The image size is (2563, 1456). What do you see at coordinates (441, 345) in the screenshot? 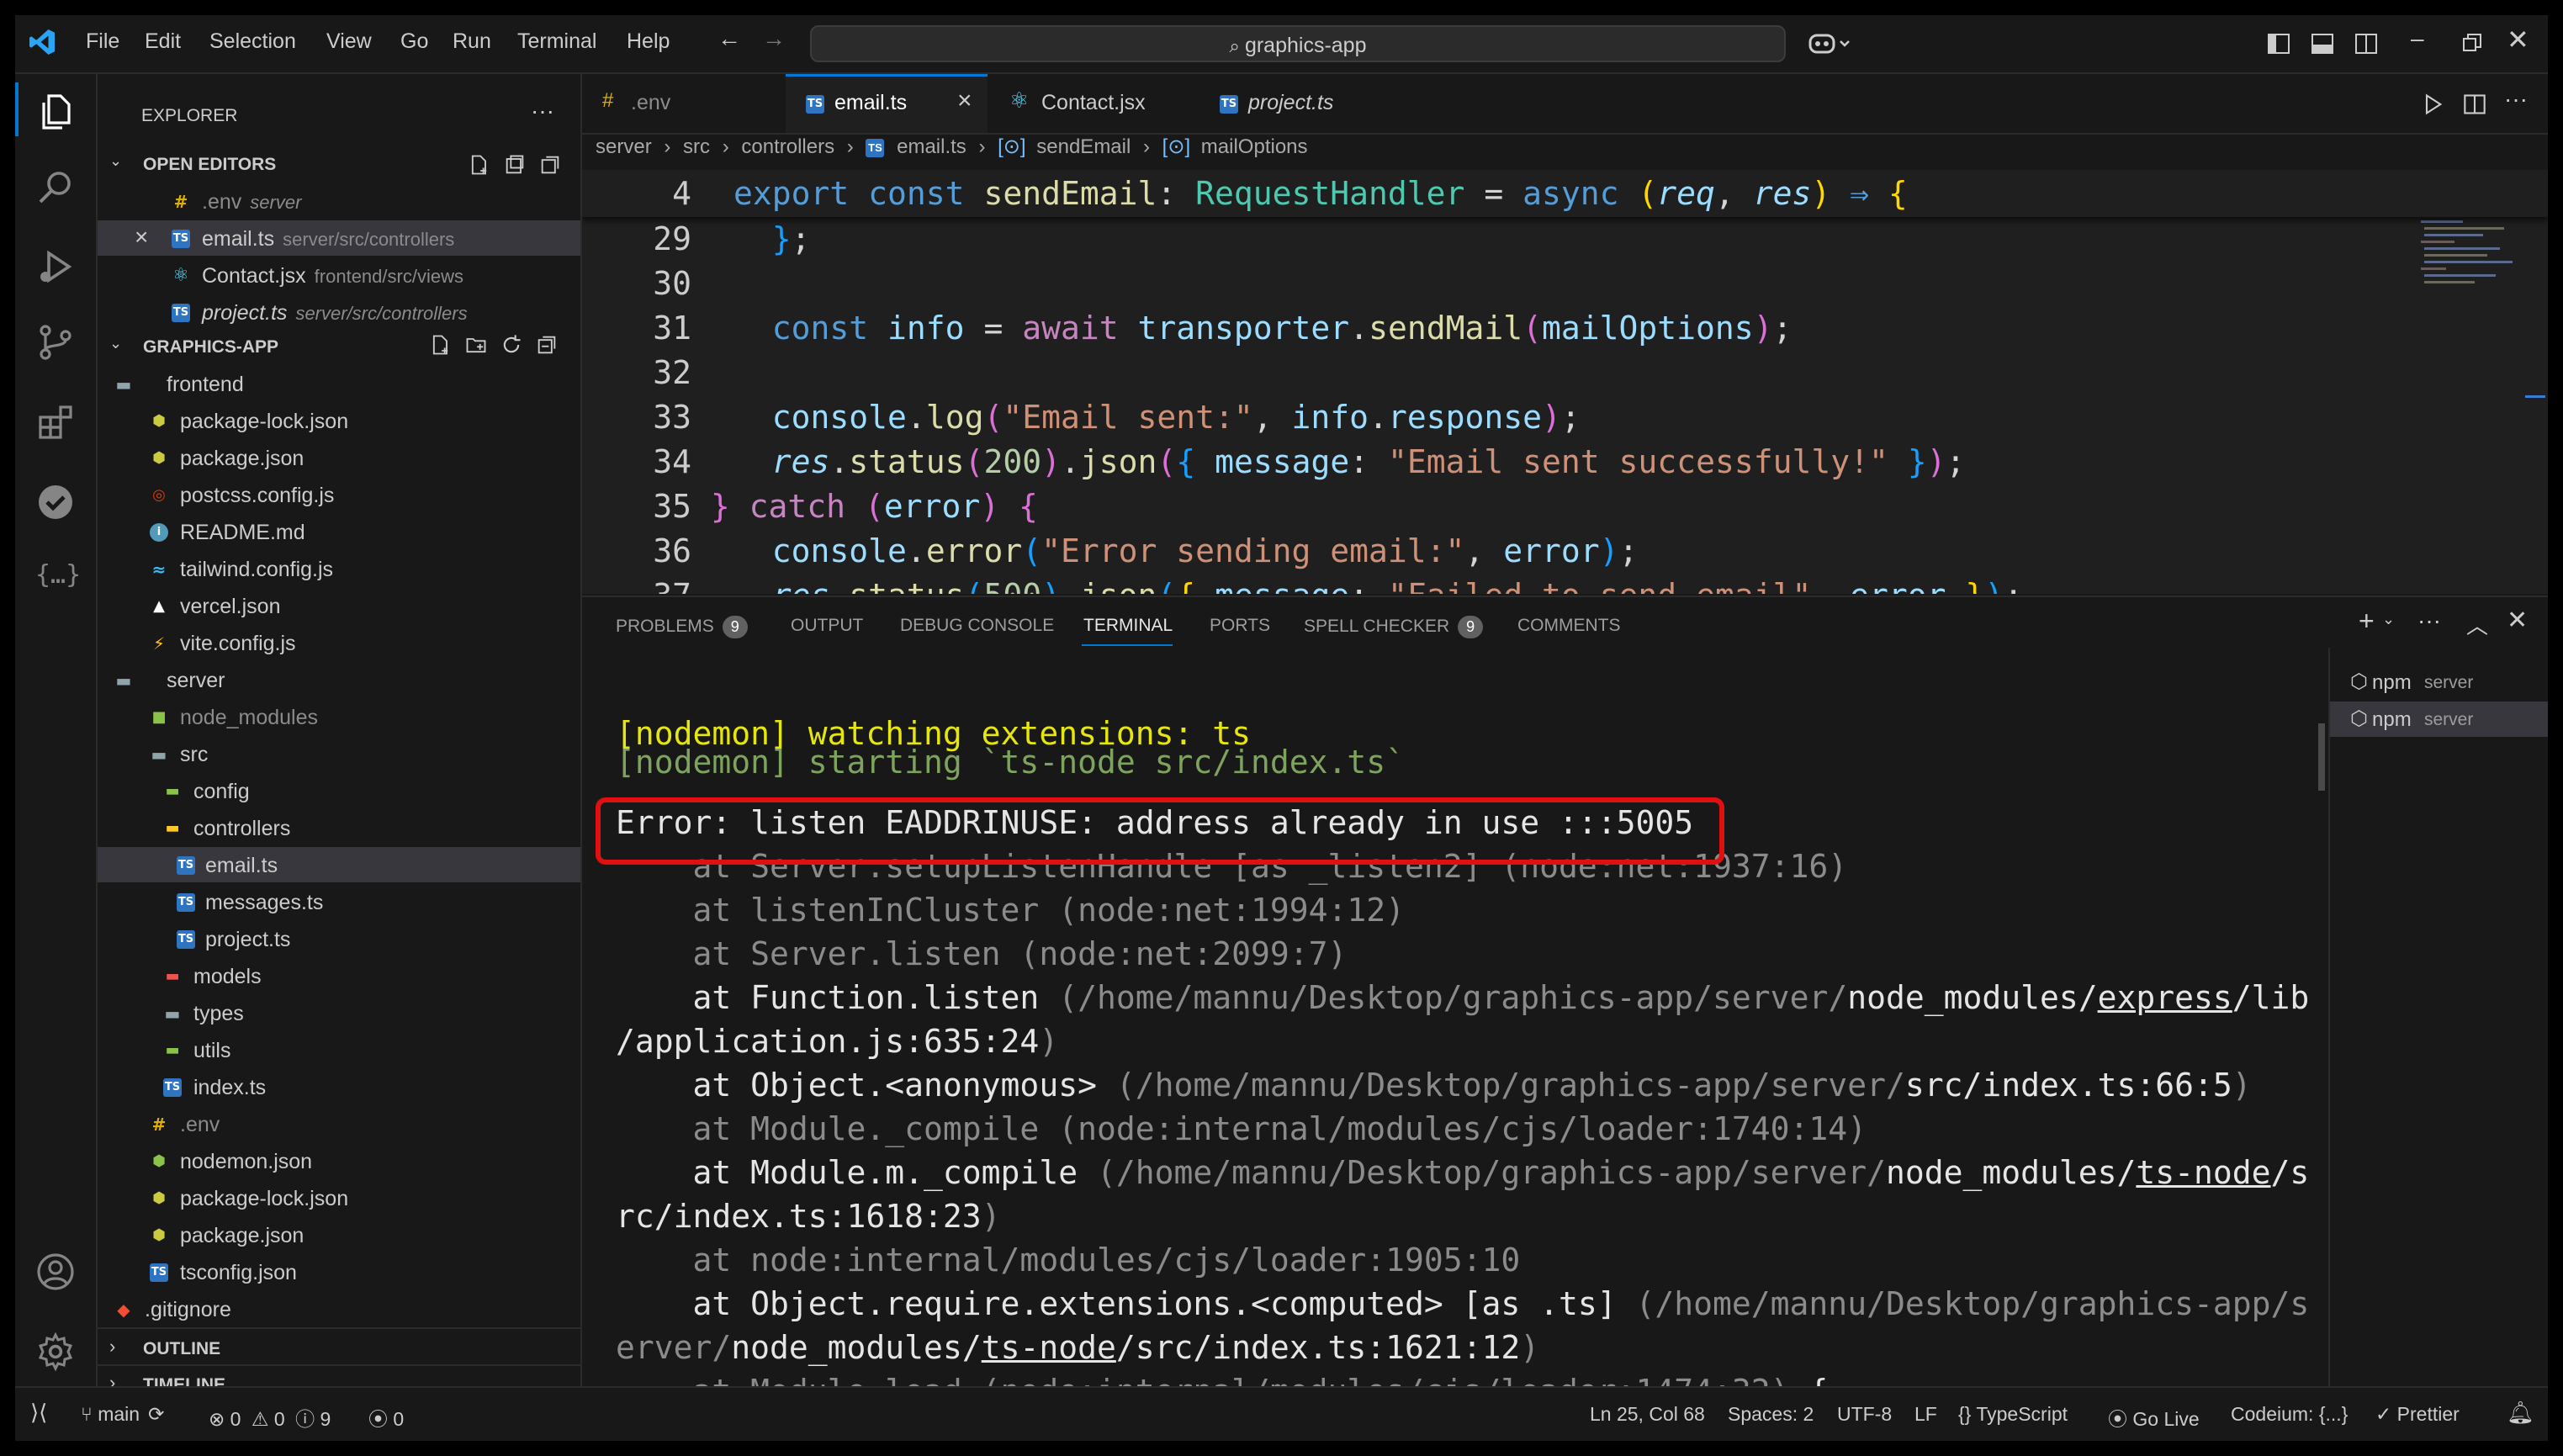
I see `new-file-icon` at bounding box center [441, 345].